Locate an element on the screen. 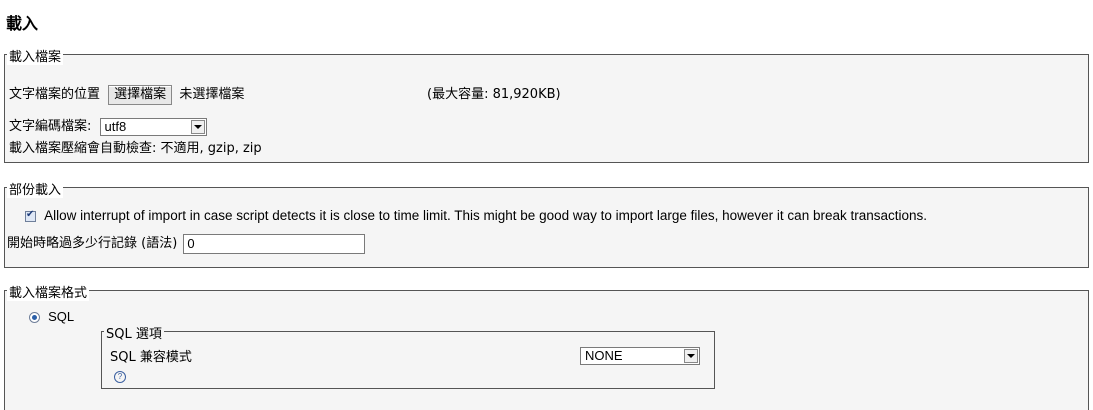 This screenshot has width=1093, height=410. check-icon: ✔ is located at coordinates (30, 214).